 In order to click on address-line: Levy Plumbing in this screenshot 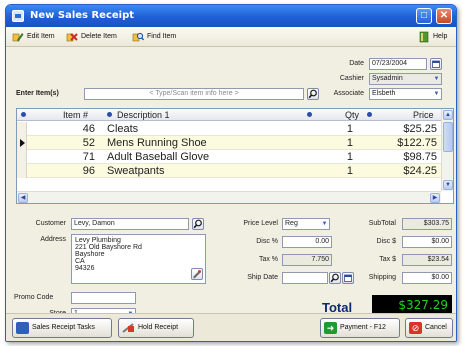, I will do `click(98, 240)`.